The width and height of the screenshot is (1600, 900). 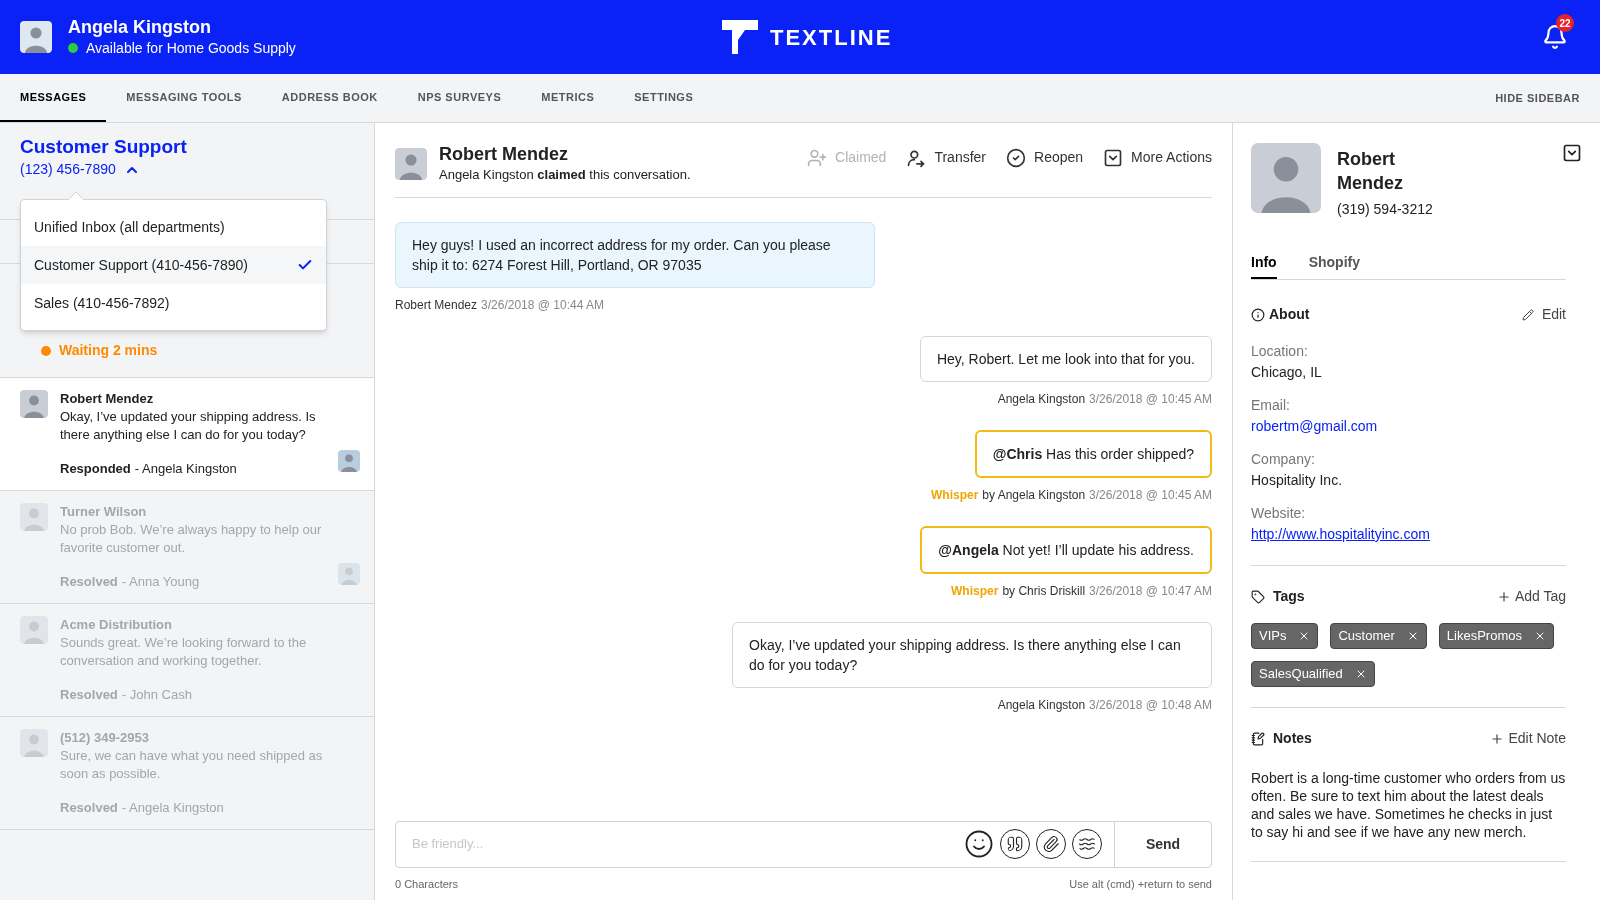 I want to click on message-bubble: Okay, I’ve updated your shipping address. Is there anything else I can do for you today?, so click(x=972, y=654).